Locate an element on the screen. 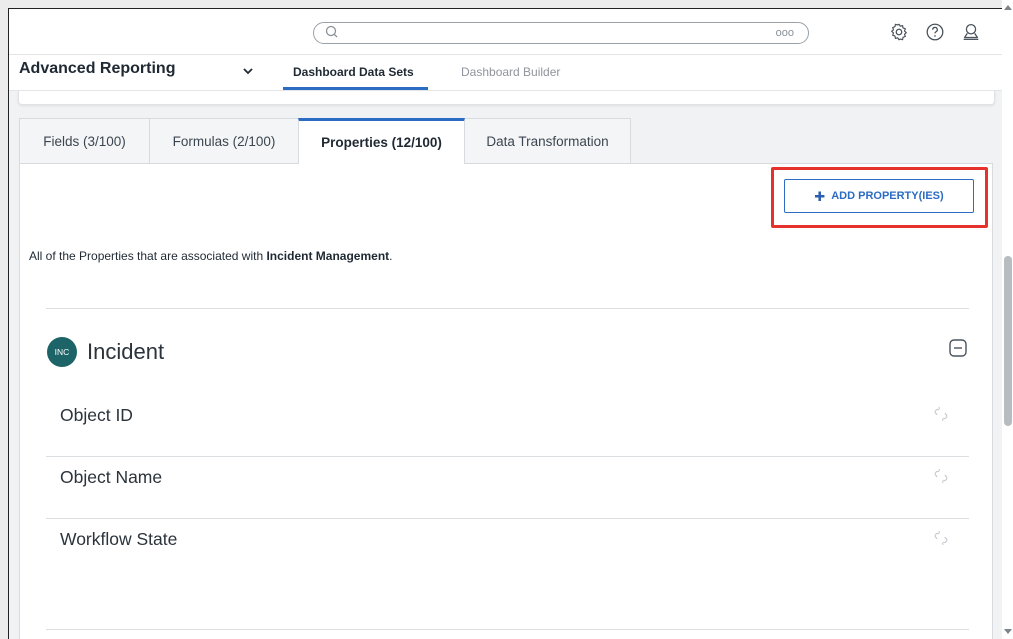  search-icon is located at coordinates (331, 31).